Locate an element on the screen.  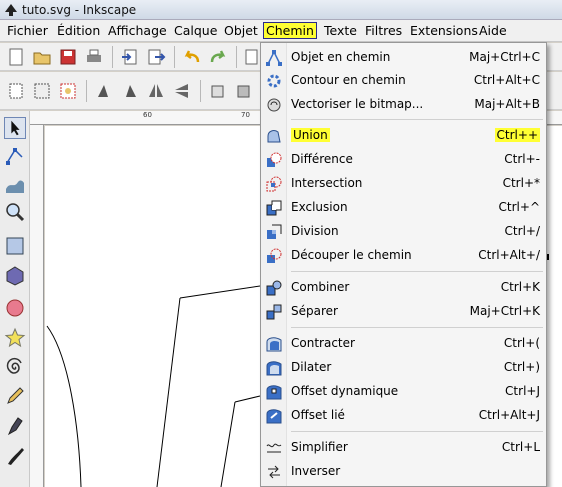
combine-icon is located at coordinates (274, 288).